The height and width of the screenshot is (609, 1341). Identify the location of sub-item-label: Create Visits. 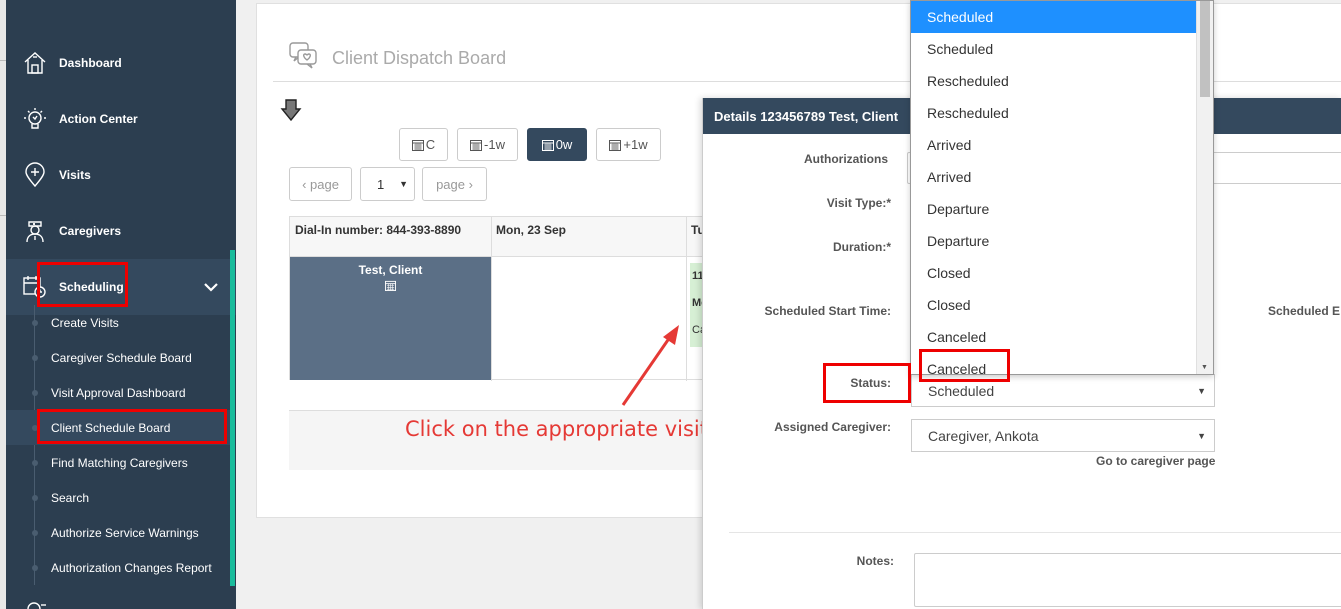
(85, 322).